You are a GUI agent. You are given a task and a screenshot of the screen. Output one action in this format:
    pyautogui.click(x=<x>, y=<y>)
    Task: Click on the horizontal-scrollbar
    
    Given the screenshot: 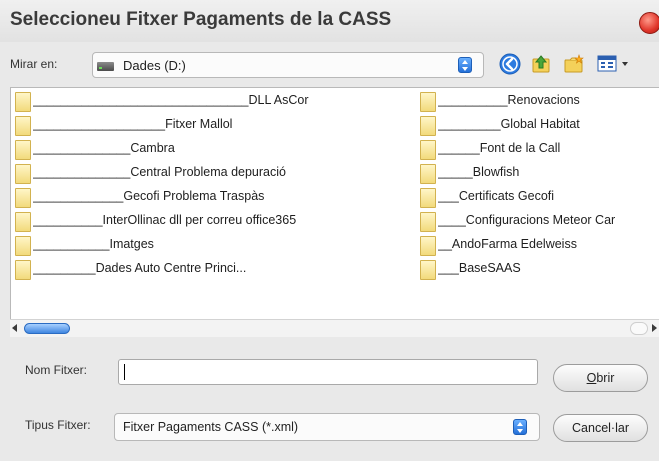 What is the action you would take?
    pyautogui.click(x=334, y=328)
    